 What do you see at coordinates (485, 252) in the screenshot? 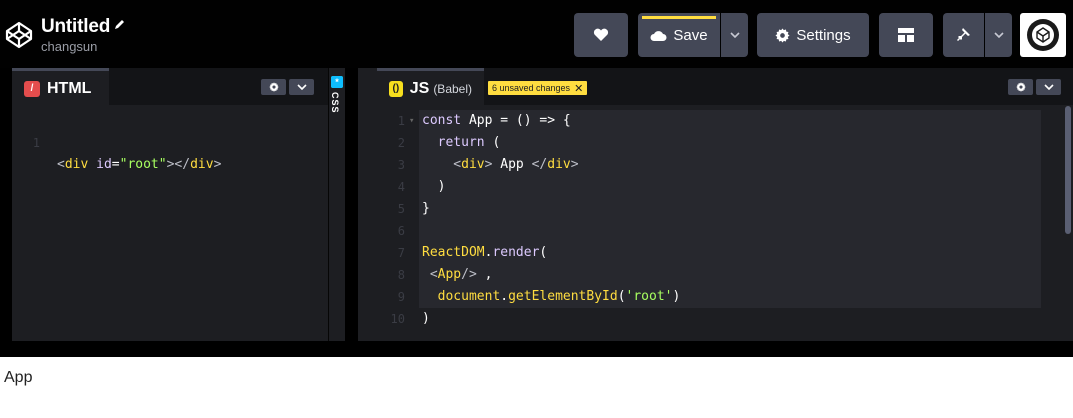
I see `line-code: ReactDOM.render(` at bounding box center [485, 252].